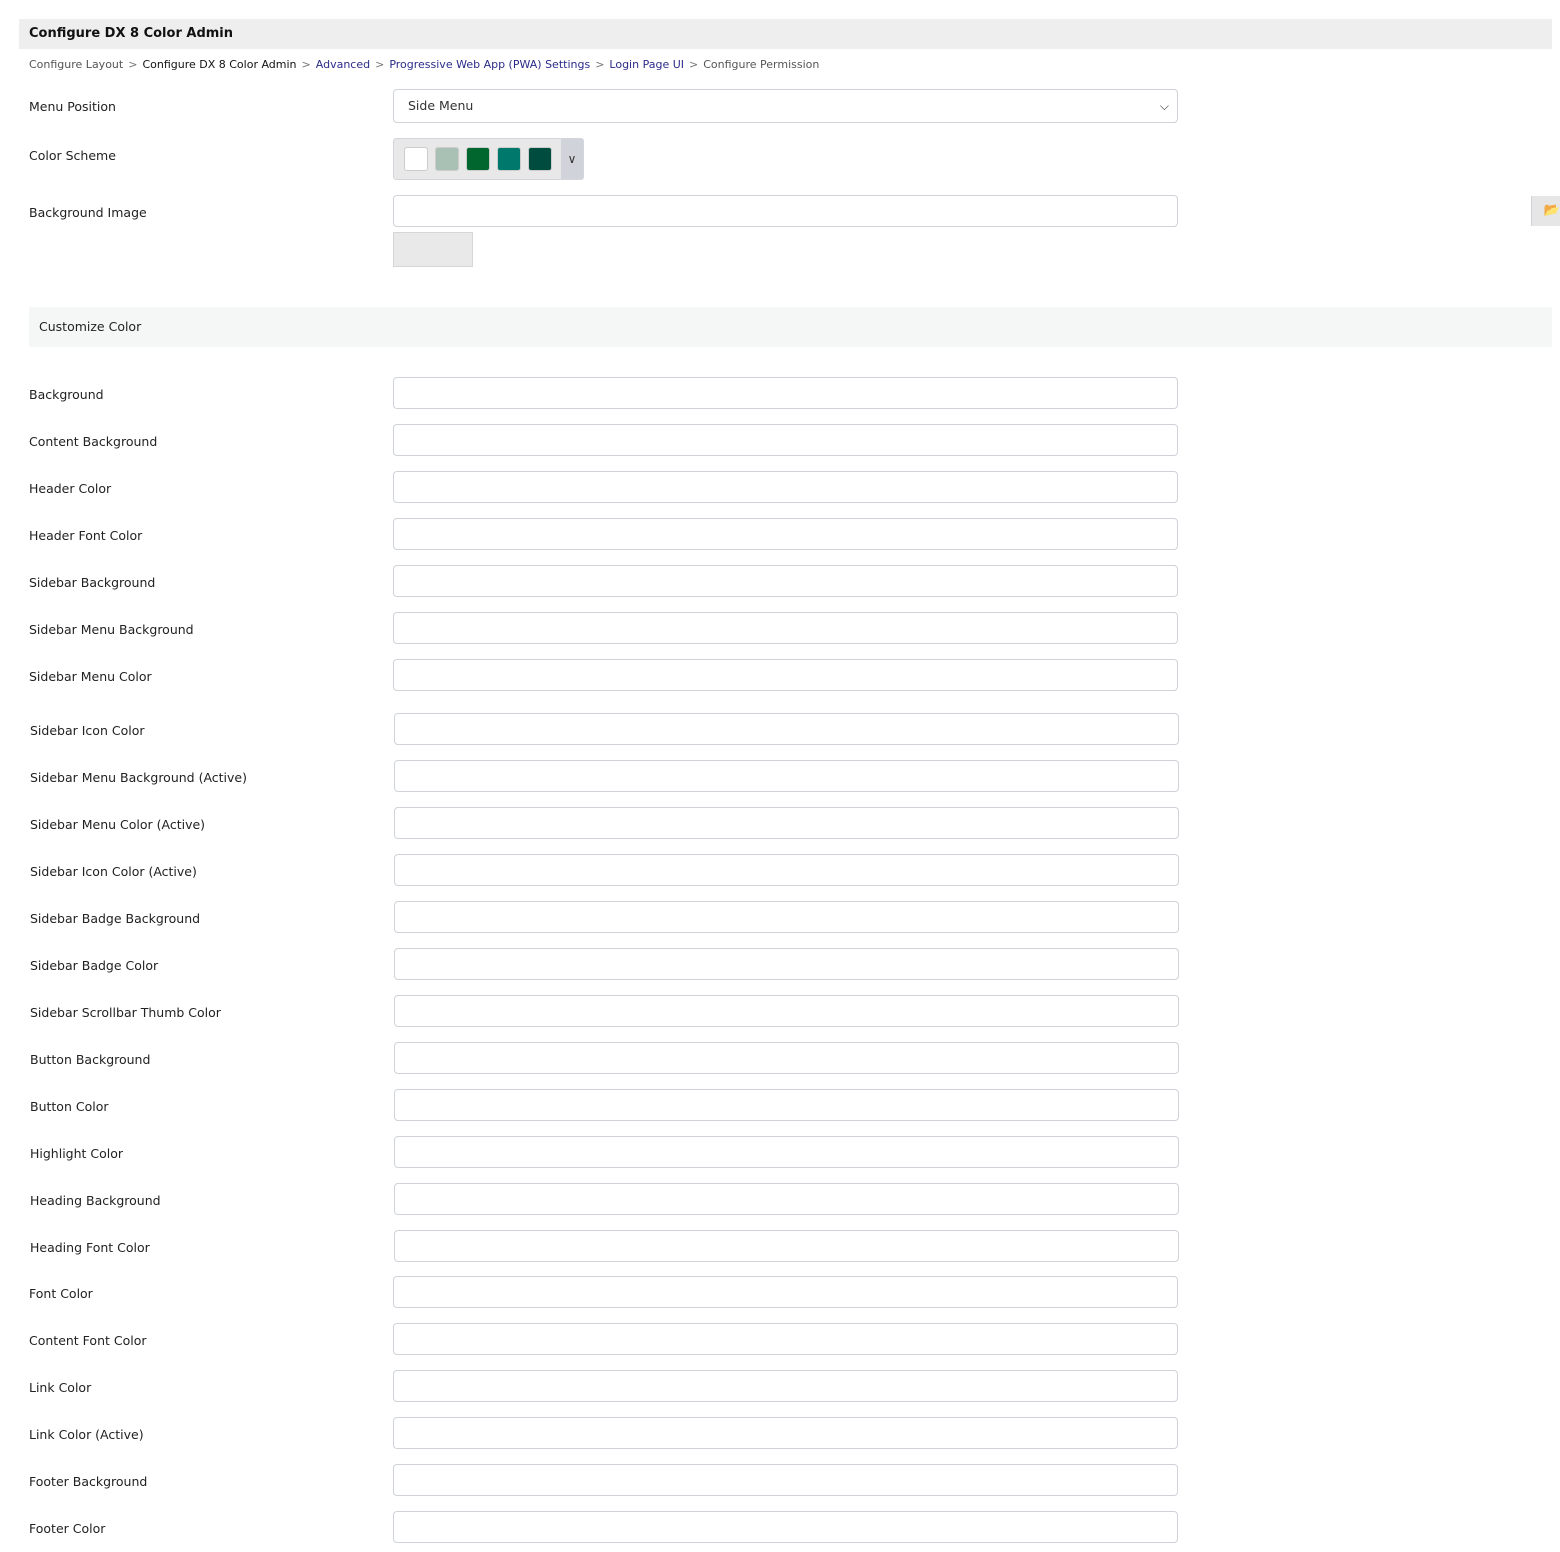  Describe the element at coordinates (433, 249) in the screenshot. I see `background-image-preview` at that location.